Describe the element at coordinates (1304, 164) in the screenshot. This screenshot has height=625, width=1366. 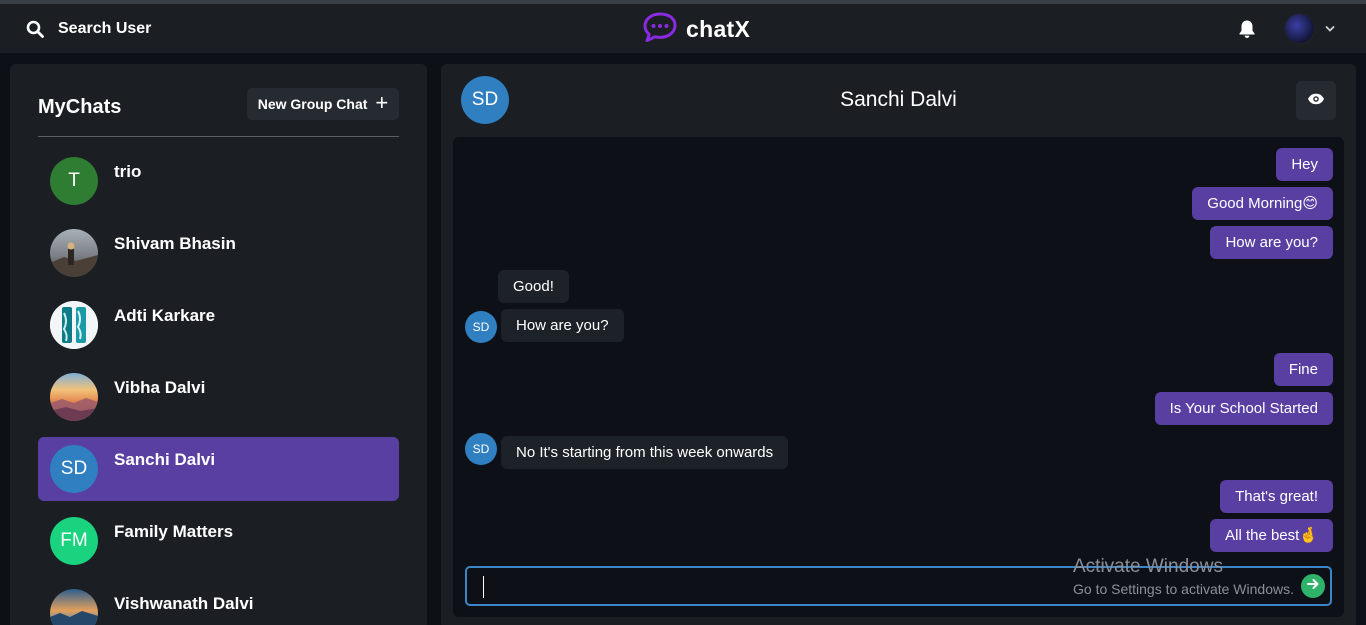
I see `message-bubble-sent: Hey` at that location.